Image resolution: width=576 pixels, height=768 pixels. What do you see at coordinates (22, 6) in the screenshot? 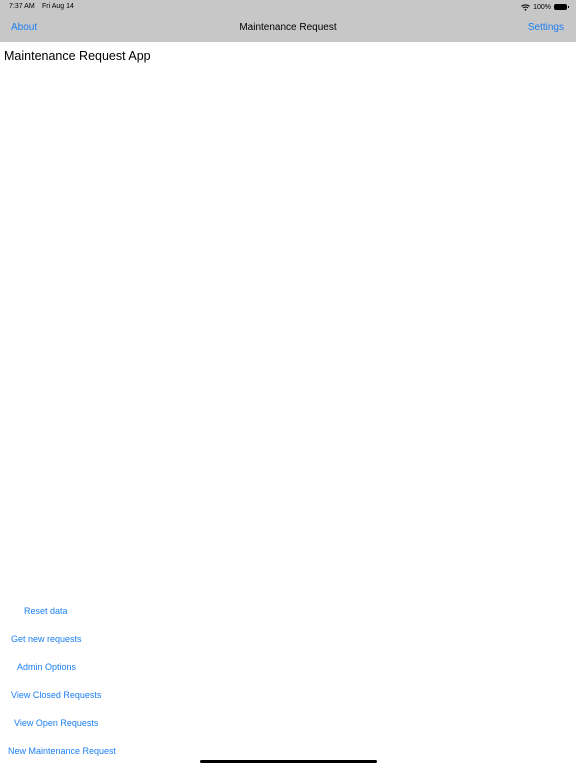
I see `status-time: 7:37 AM` at bounding box center [22, 6].